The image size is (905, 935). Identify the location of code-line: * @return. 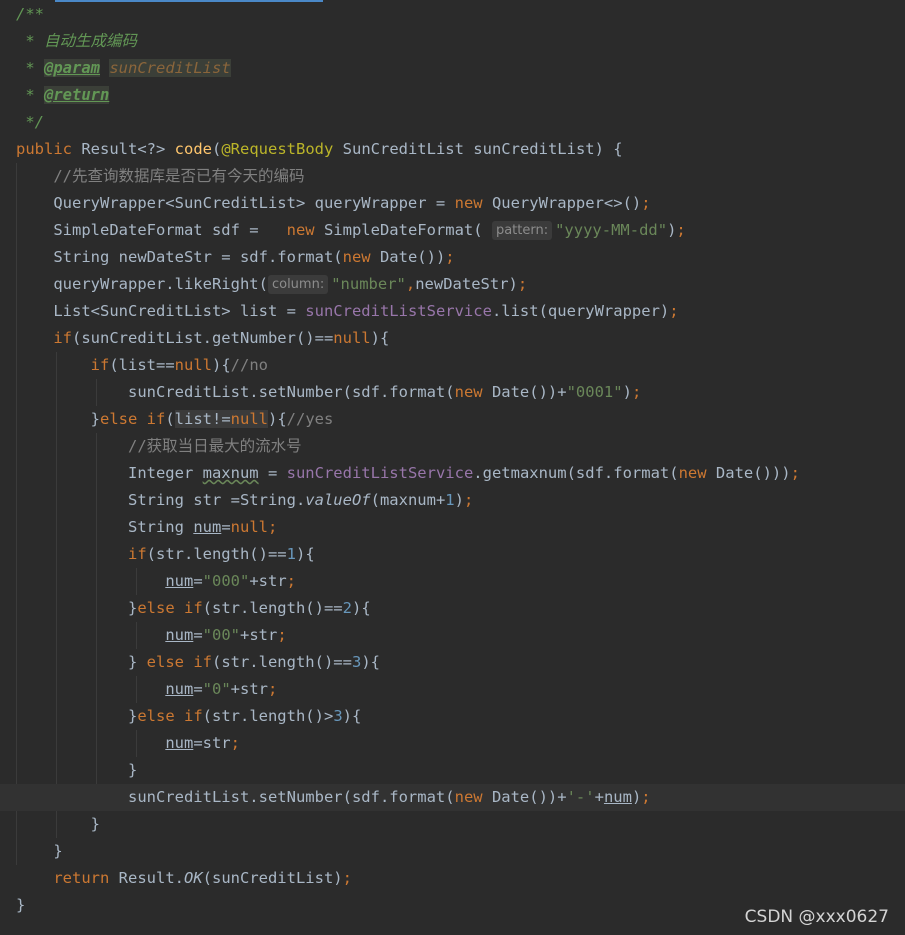
(452, 95).